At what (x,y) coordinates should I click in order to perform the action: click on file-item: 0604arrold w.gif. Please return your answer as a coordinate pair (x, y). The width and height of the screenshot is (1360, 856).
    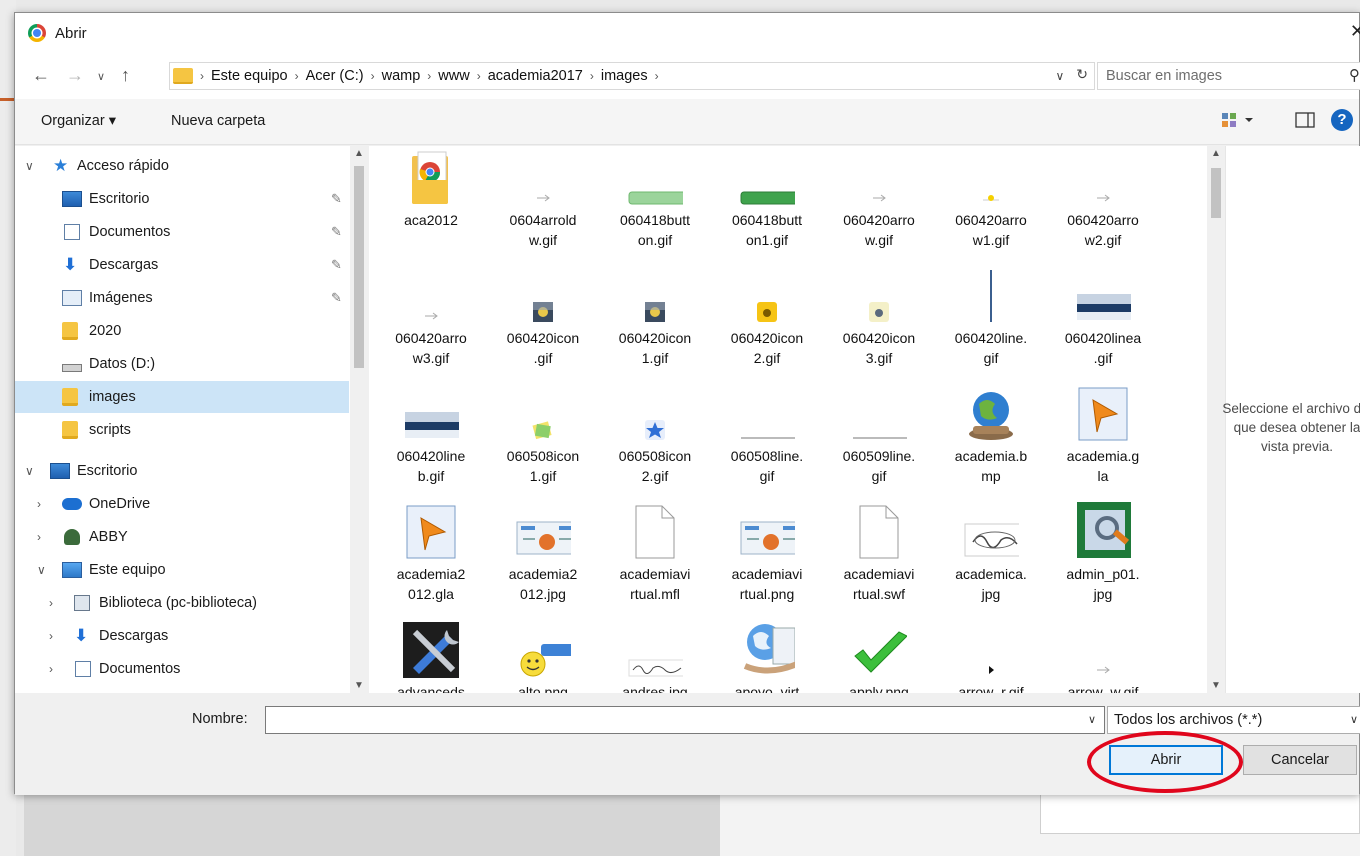
    Looking at the image, I should click on (543, 209).